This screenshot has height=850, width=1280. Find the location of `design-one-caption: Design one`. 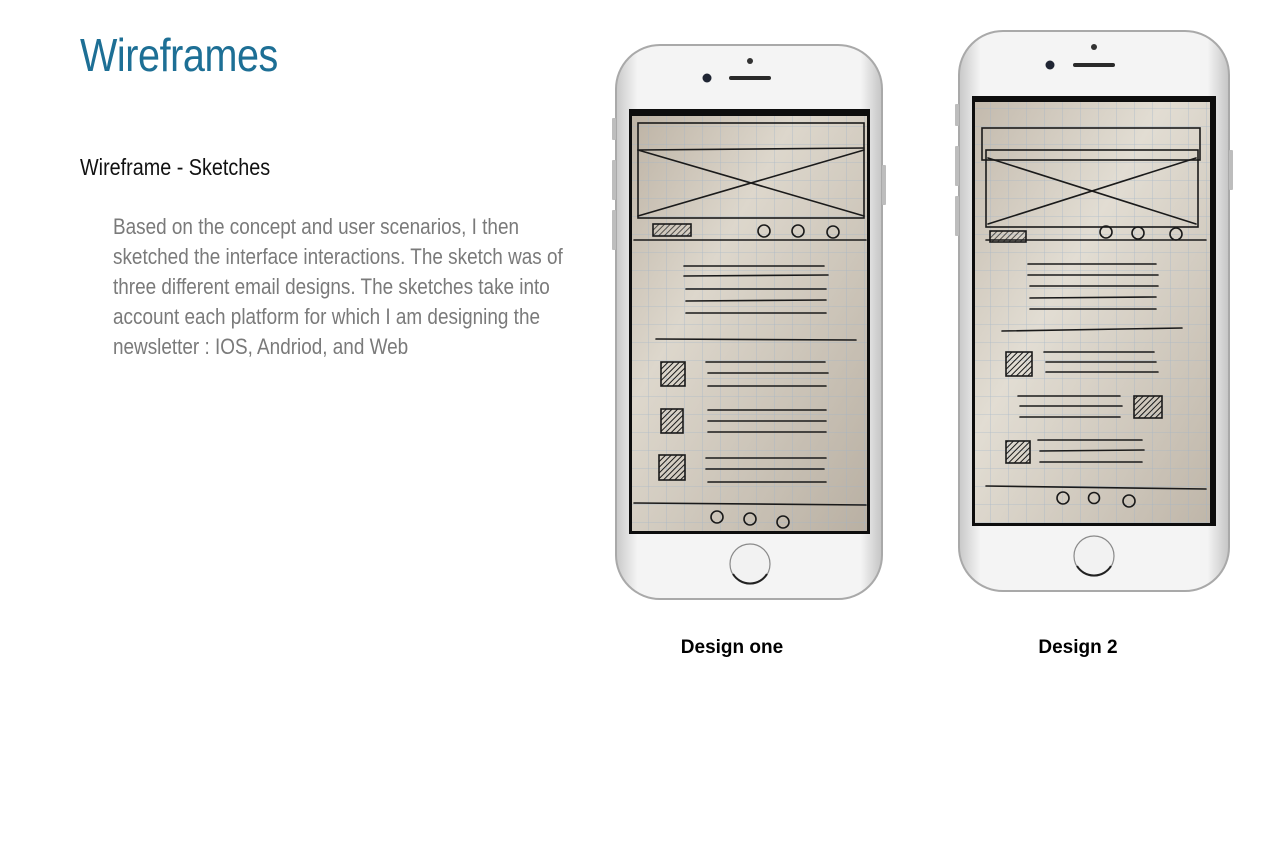

design-one-caption: Design one is located at coordinates (732, 647).